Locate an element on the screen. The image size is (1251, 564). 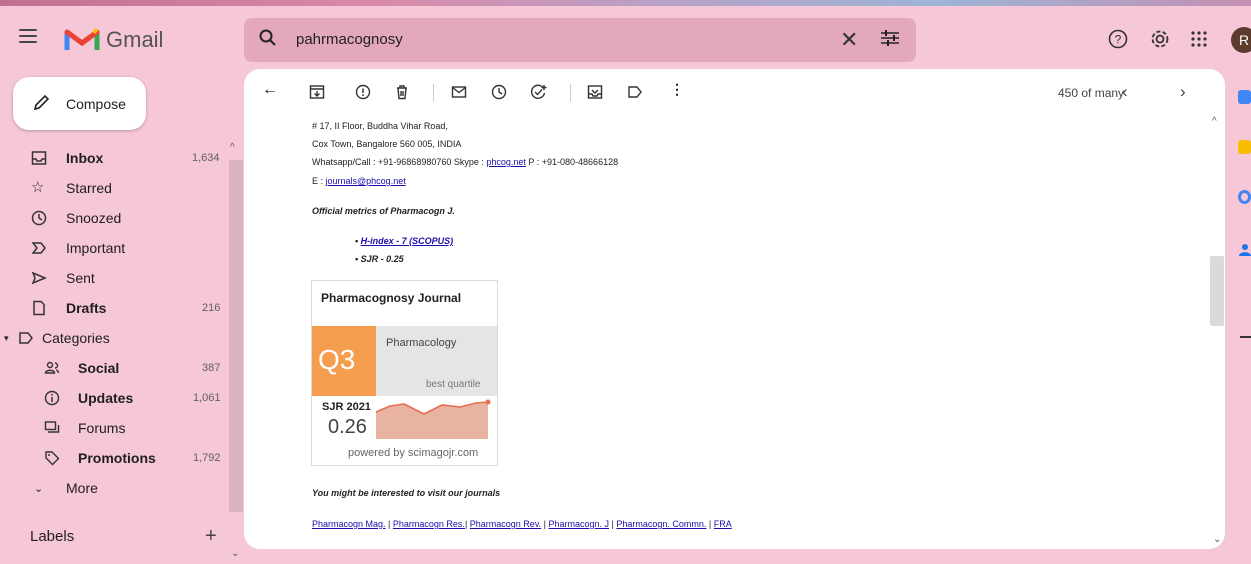
sidebar-item-updates: Updates 1,061 is located at coordinates (114, 398).